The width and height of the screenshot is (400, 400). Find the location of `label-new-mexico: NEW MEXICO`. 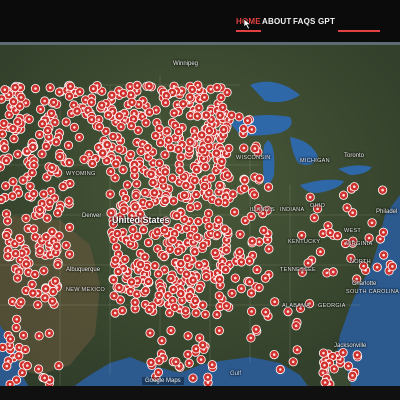

label-new-mexico: NEW MEXICO is located at coordinates (86, 290).